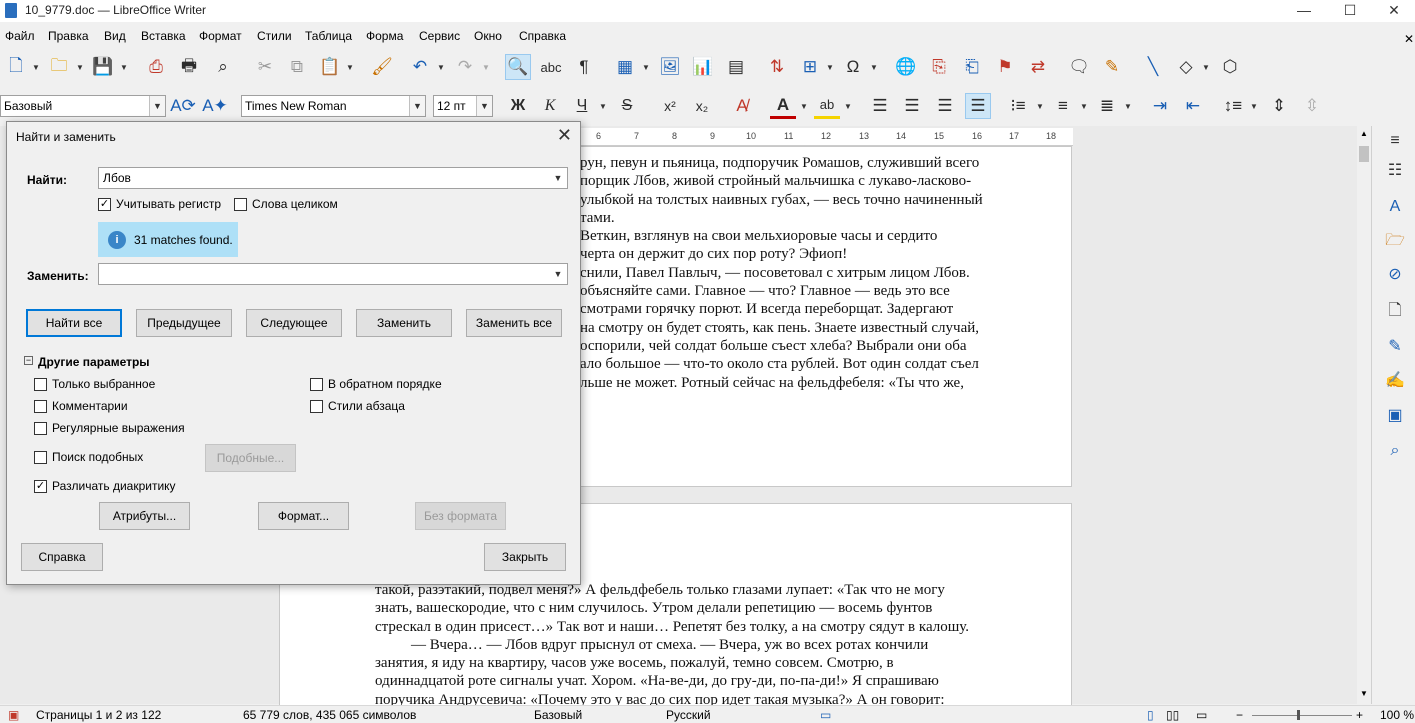  Describe the element at coordinates (274, 36) in the screenshot. I see `menu-styles: Стили` at that location.